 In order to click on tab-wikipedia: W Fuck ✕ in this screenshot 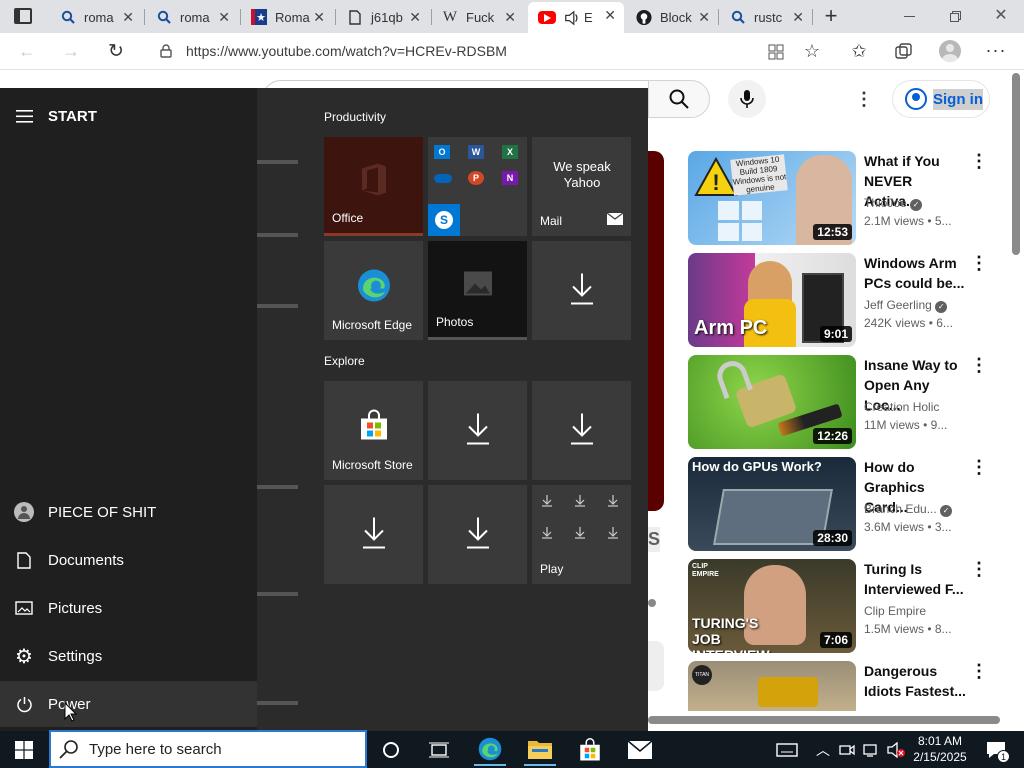, I will do `click(478, 17)`.